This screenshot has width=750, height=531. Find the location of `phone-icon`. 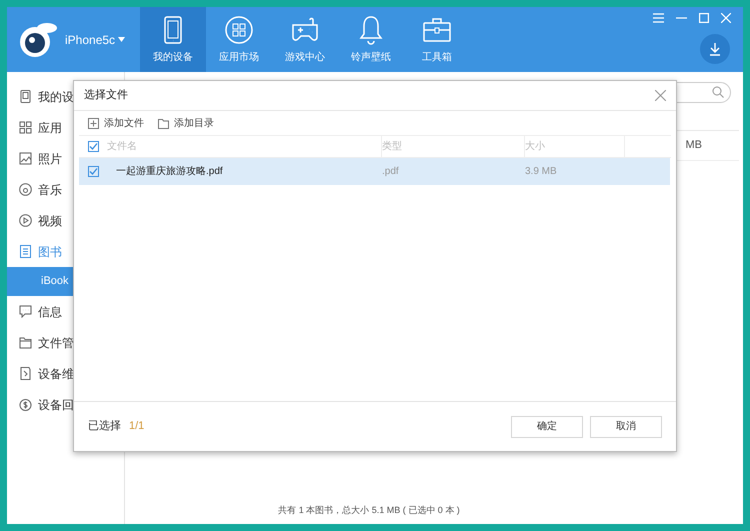

phone-icon is located at coordinates (25, 96).